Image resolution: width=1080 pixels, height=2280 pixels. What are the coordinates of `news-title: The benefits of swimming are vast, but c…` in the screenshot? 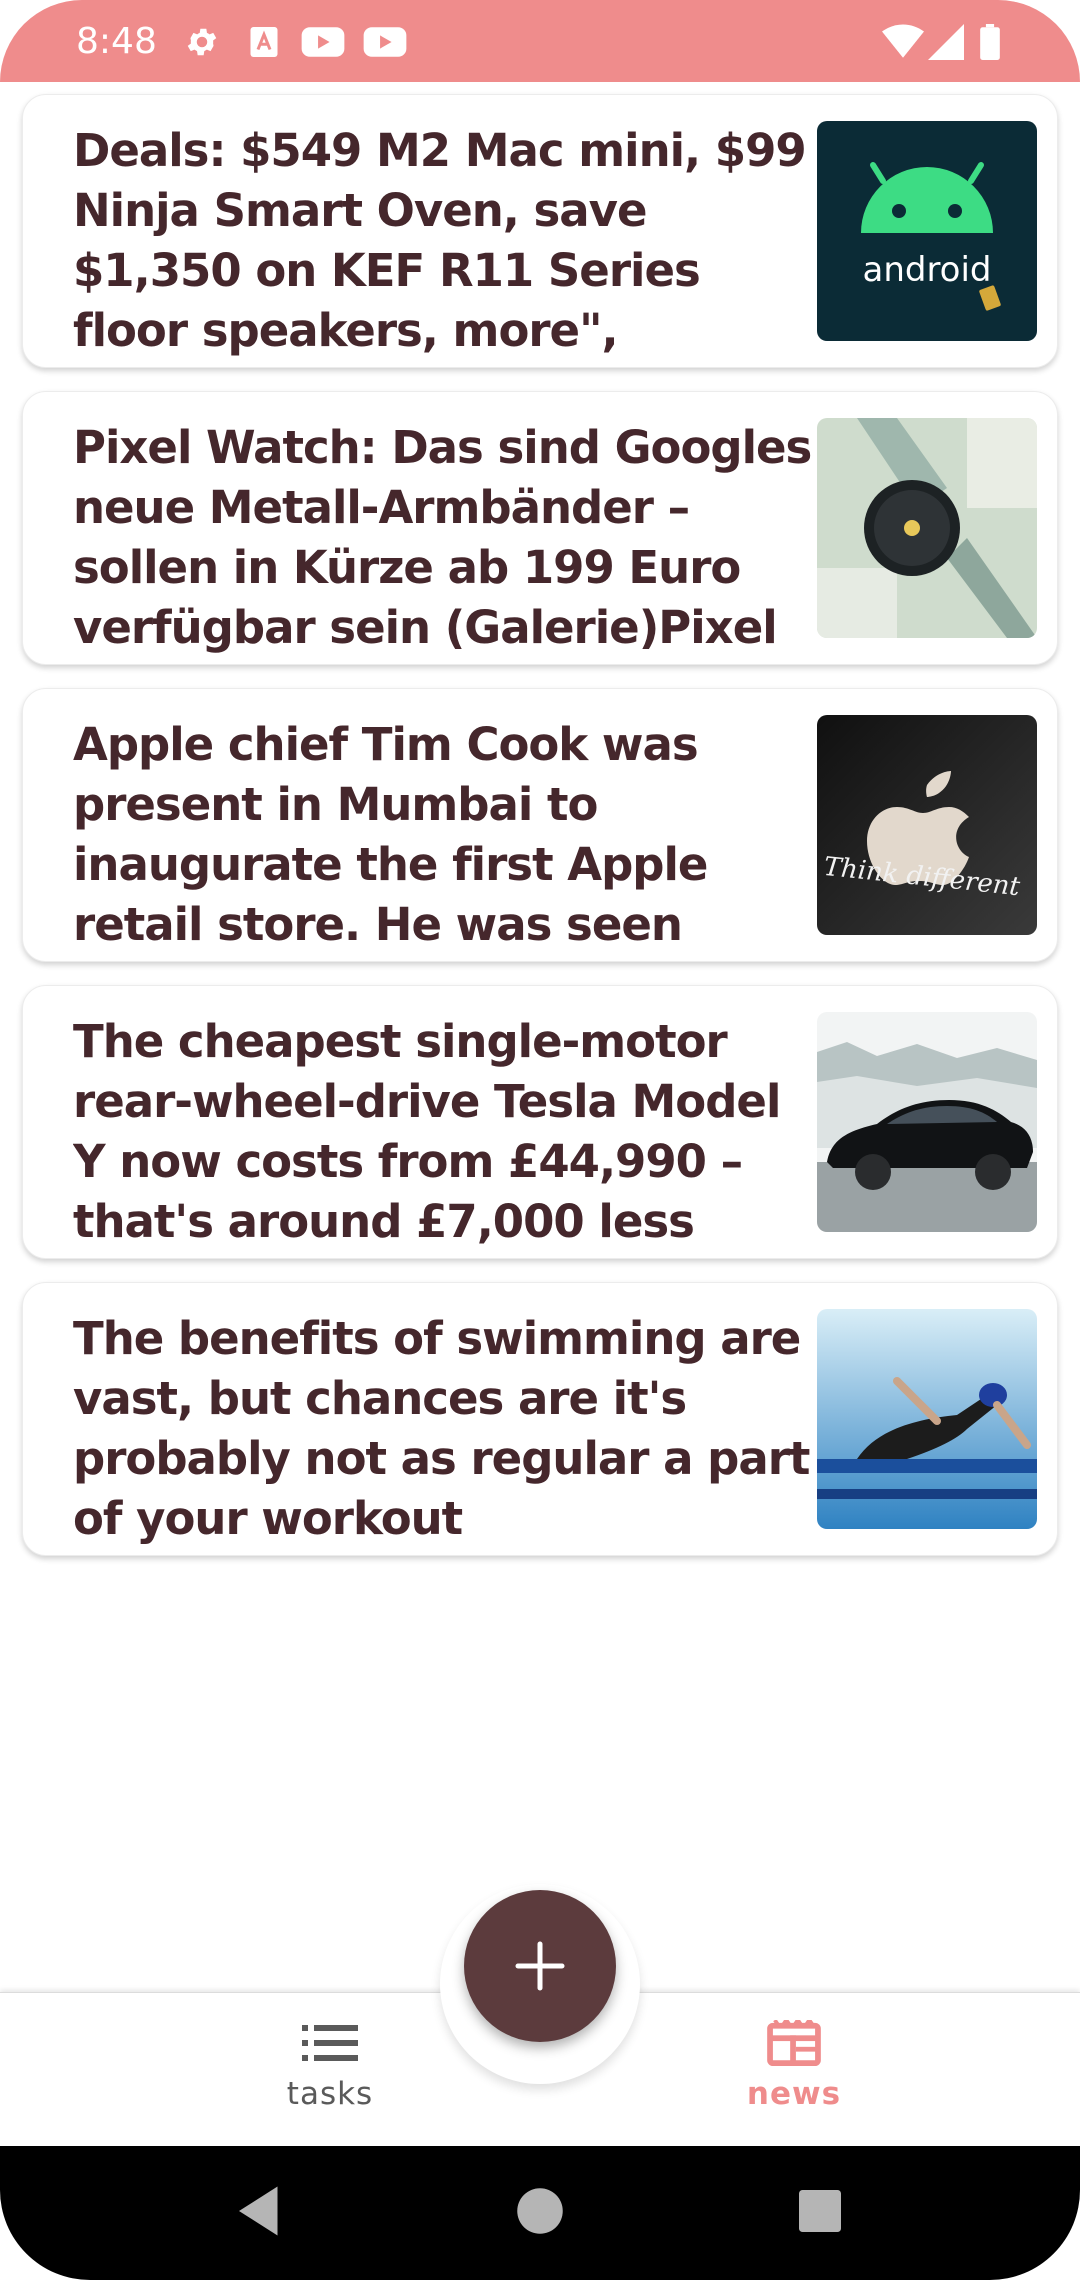 It's located at (441, 1428).